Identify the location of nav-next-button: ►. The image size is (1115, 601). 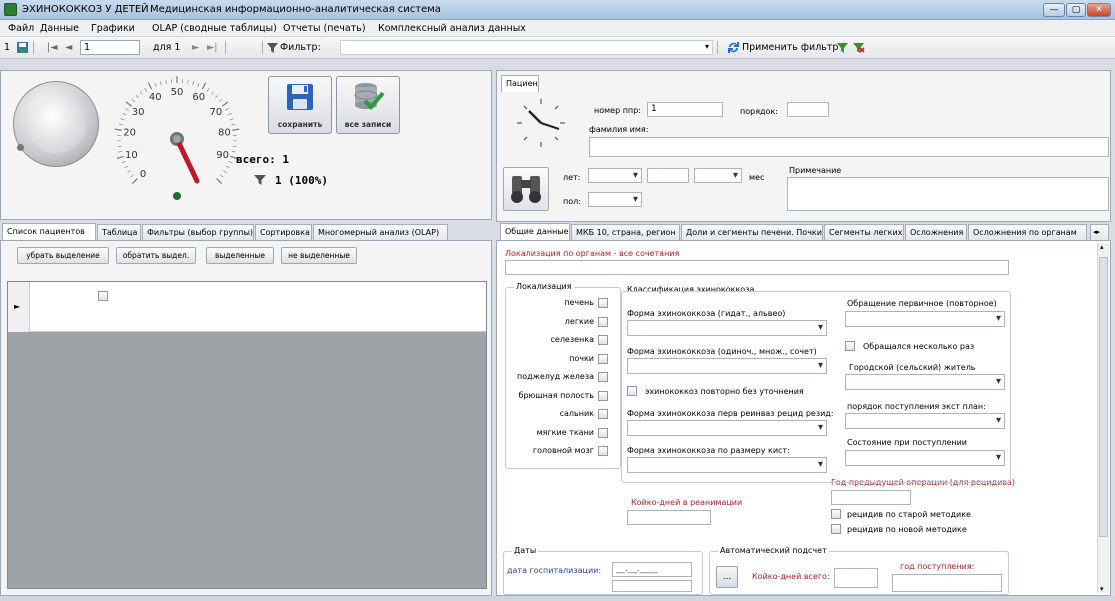
(195, 47).